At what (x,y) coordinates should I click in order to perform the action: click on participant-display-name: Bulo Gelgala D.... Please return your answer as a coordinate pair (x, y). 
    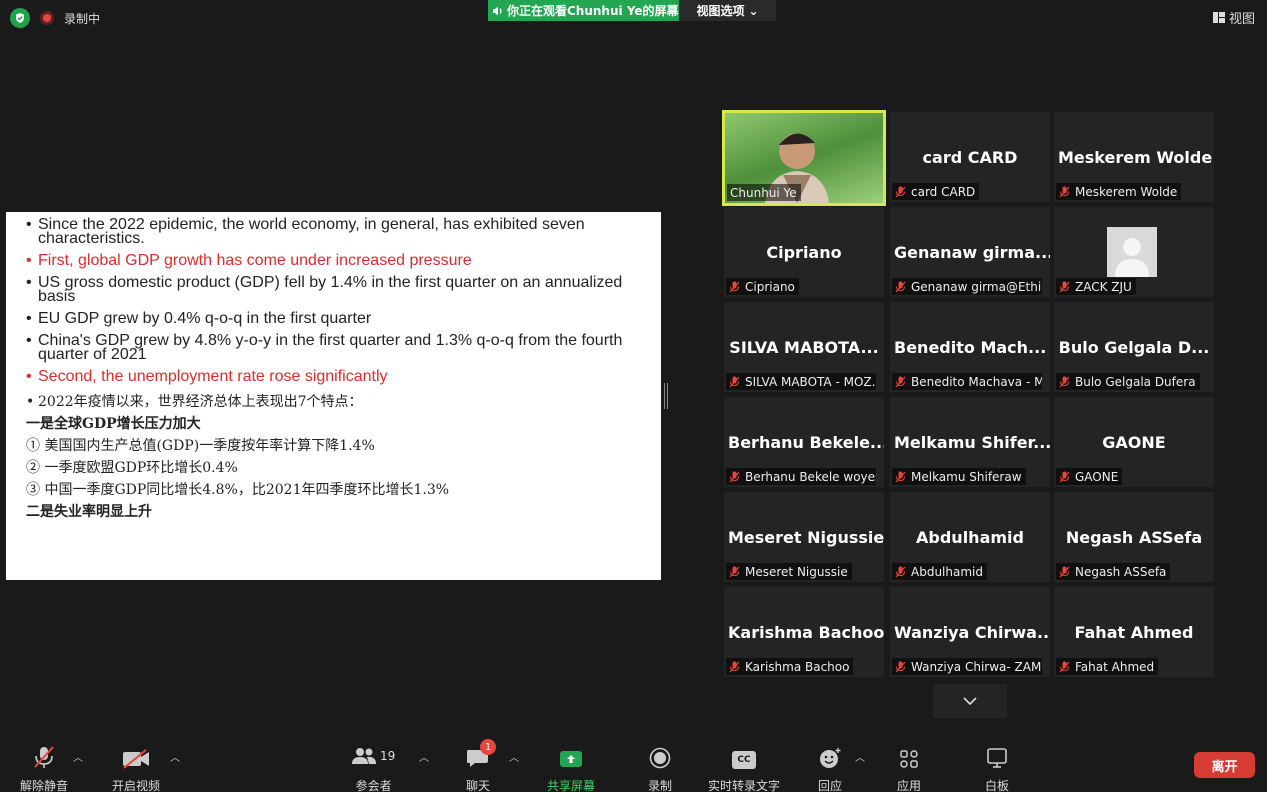
    Looking at the image, I should click on (1134, 347).